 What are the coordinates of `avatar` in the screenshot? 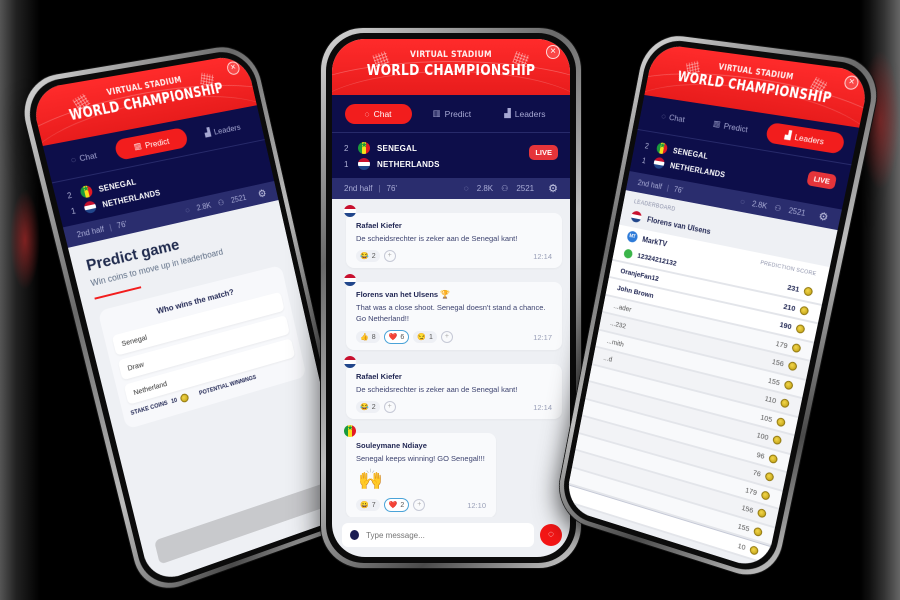 It's located at (628, 253).